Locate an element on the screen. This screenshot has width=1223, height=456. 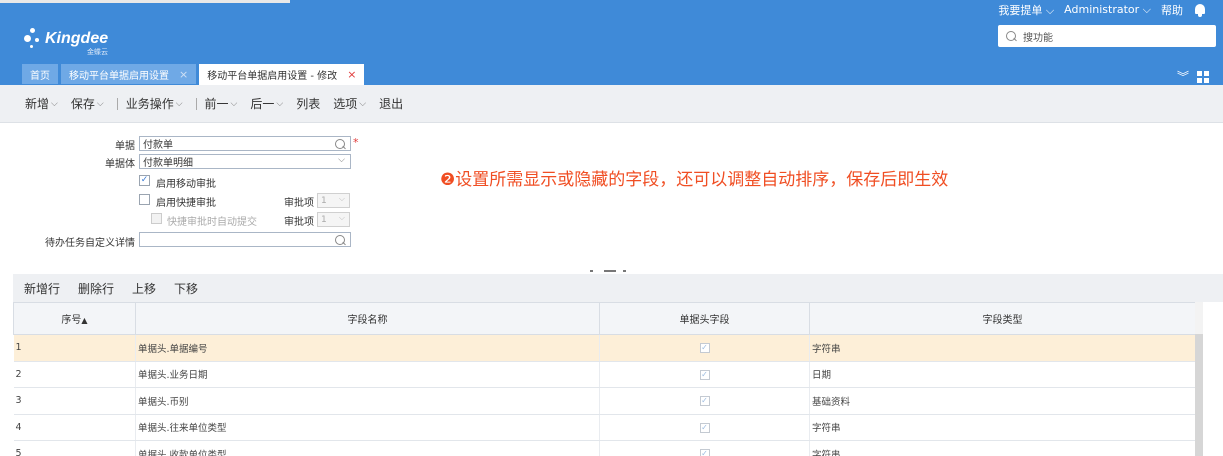
help-link: 帮助 is located at coordinates (1172, 10).